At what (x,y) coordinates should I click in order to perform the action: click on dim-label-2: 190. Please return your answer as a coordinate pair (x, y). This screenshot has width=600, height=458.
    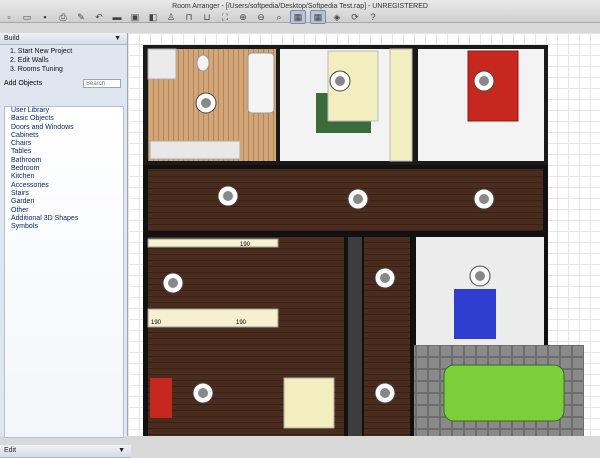
    Looking at the image, I should click on (156, 323).